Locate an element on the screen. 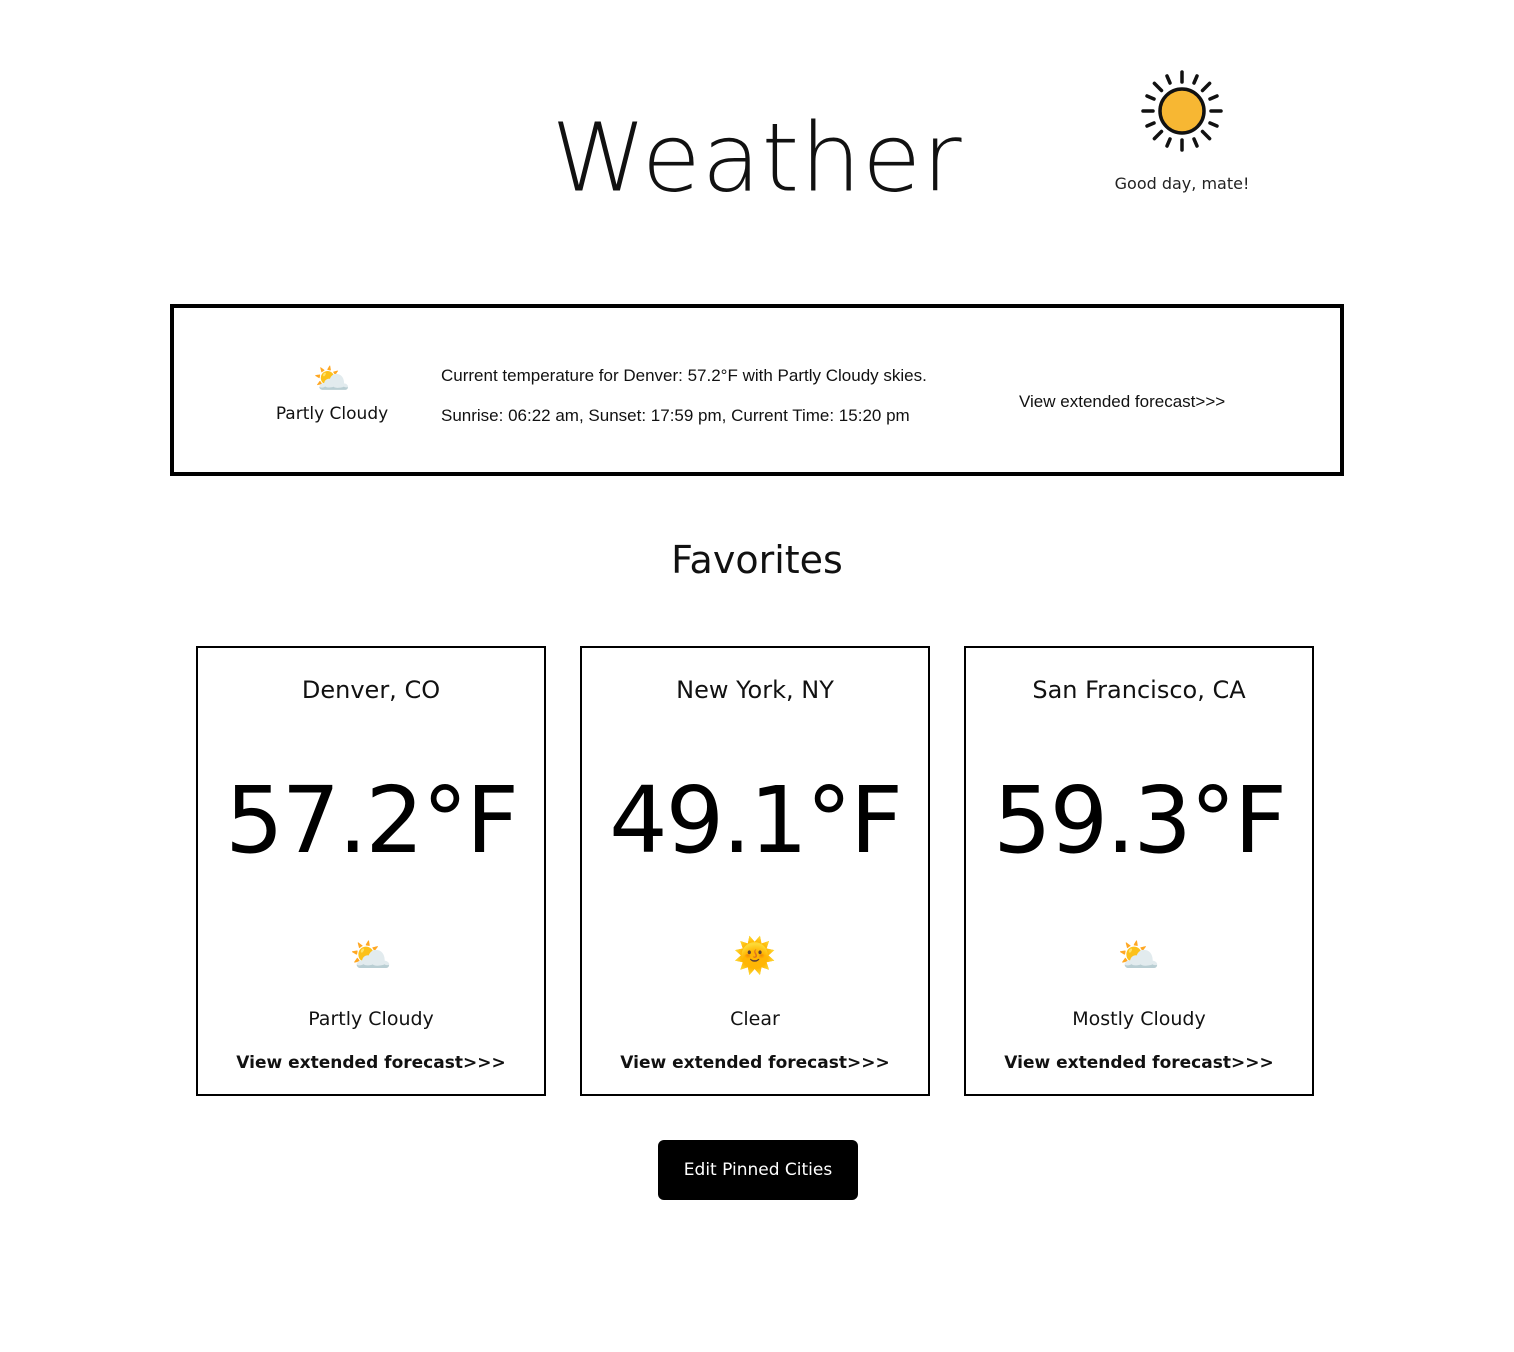  sun-icon is located at coordinates (1182, 111).